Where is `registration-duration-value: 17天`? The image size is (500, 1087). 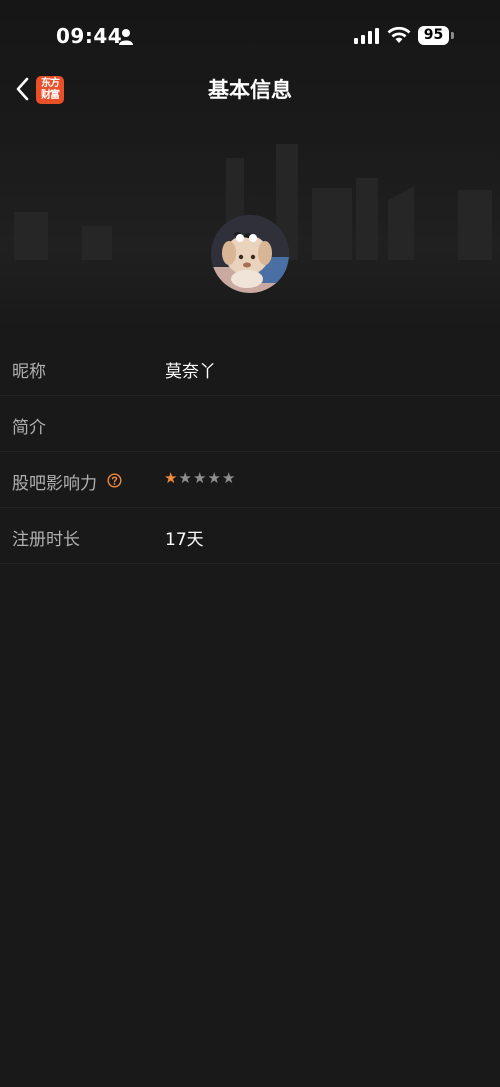
registration-duration-value: 17天 is located at coordinates (184, 540).